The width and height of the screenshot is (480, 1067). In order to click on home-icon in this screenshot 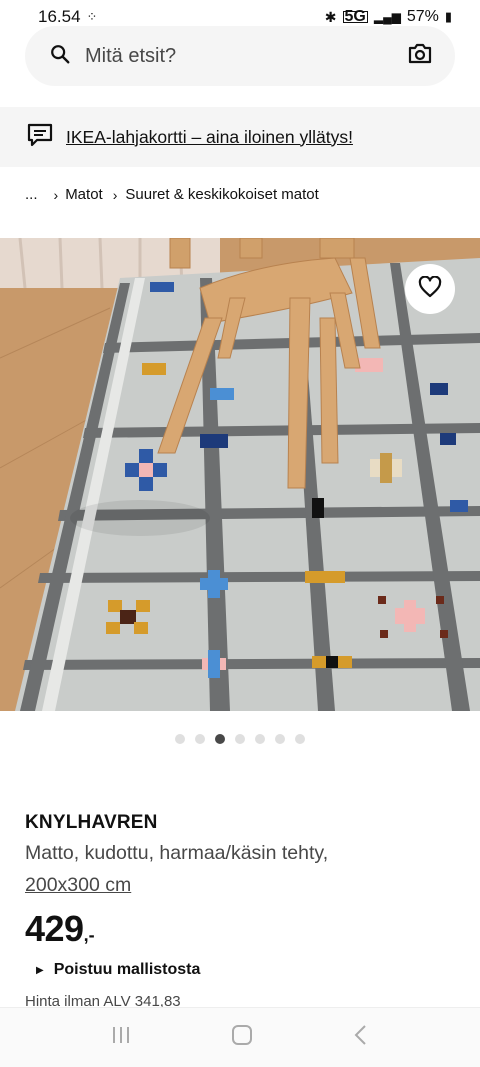, I will do `click(242, 1037)`.